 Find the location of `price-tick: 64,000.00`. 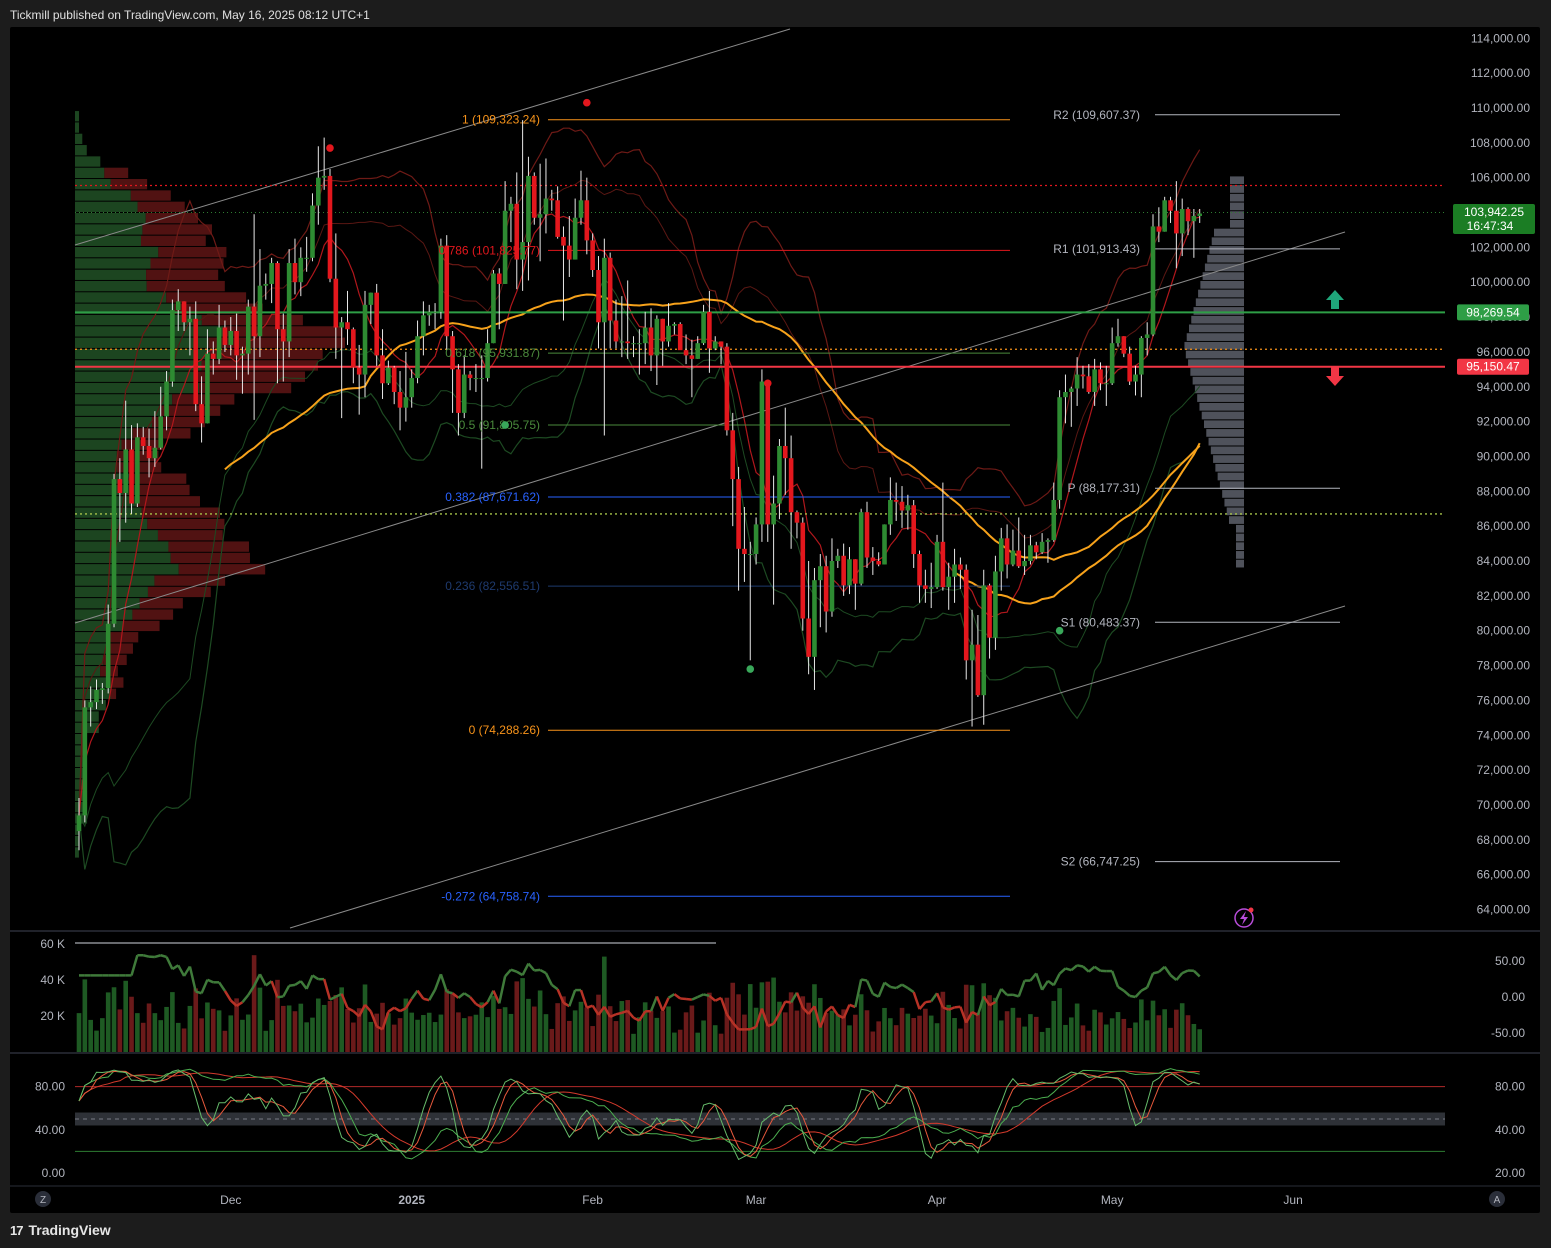

price-tick: 64,000.00 is located at coordinates (1504, 910).